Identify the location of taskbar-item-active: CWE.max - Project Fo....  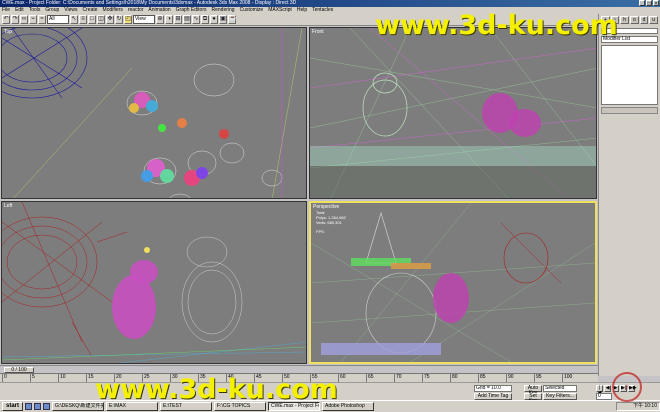
(294, 406).